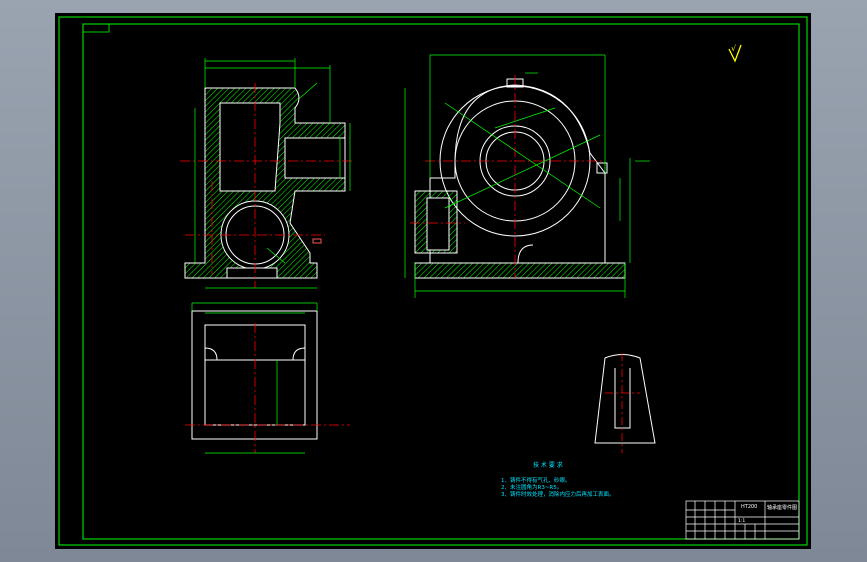  Describe the element at coordinates (734, 48) in the screenshot. I see `roughness-icon: √` at that location.